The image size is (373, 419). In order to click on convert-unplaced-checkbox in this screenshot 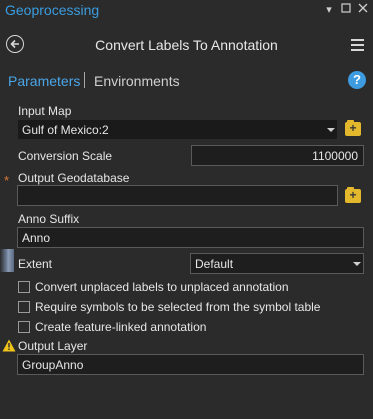, I will do `click(24, 287)`.